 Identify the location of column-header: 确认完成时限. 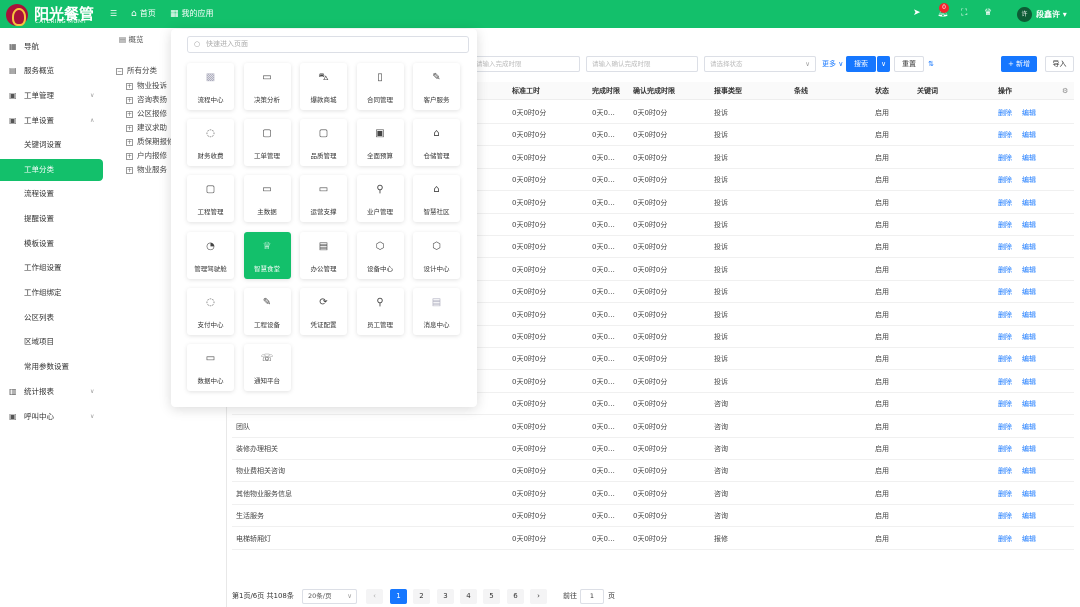
(654, 91).